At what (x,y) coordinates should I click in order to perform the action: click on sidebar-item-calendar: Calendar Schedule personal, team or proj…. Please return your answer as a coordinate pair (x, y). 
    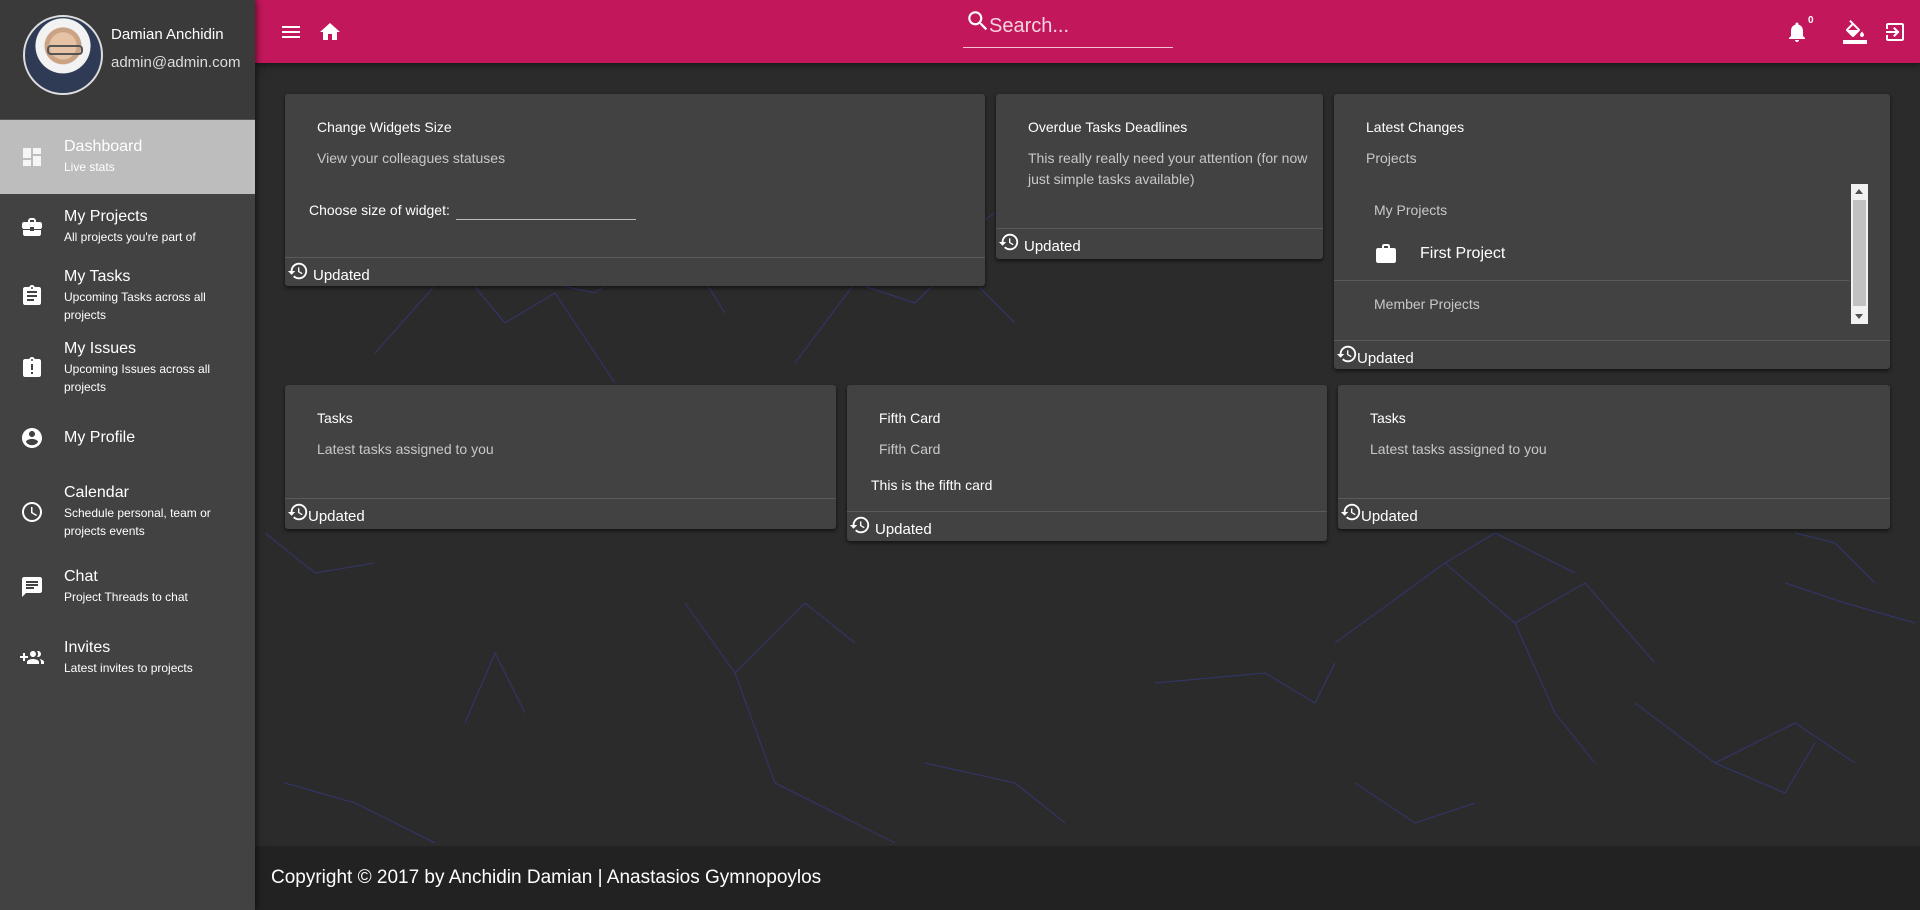
    Looking at the image, I should click on (127, 512).